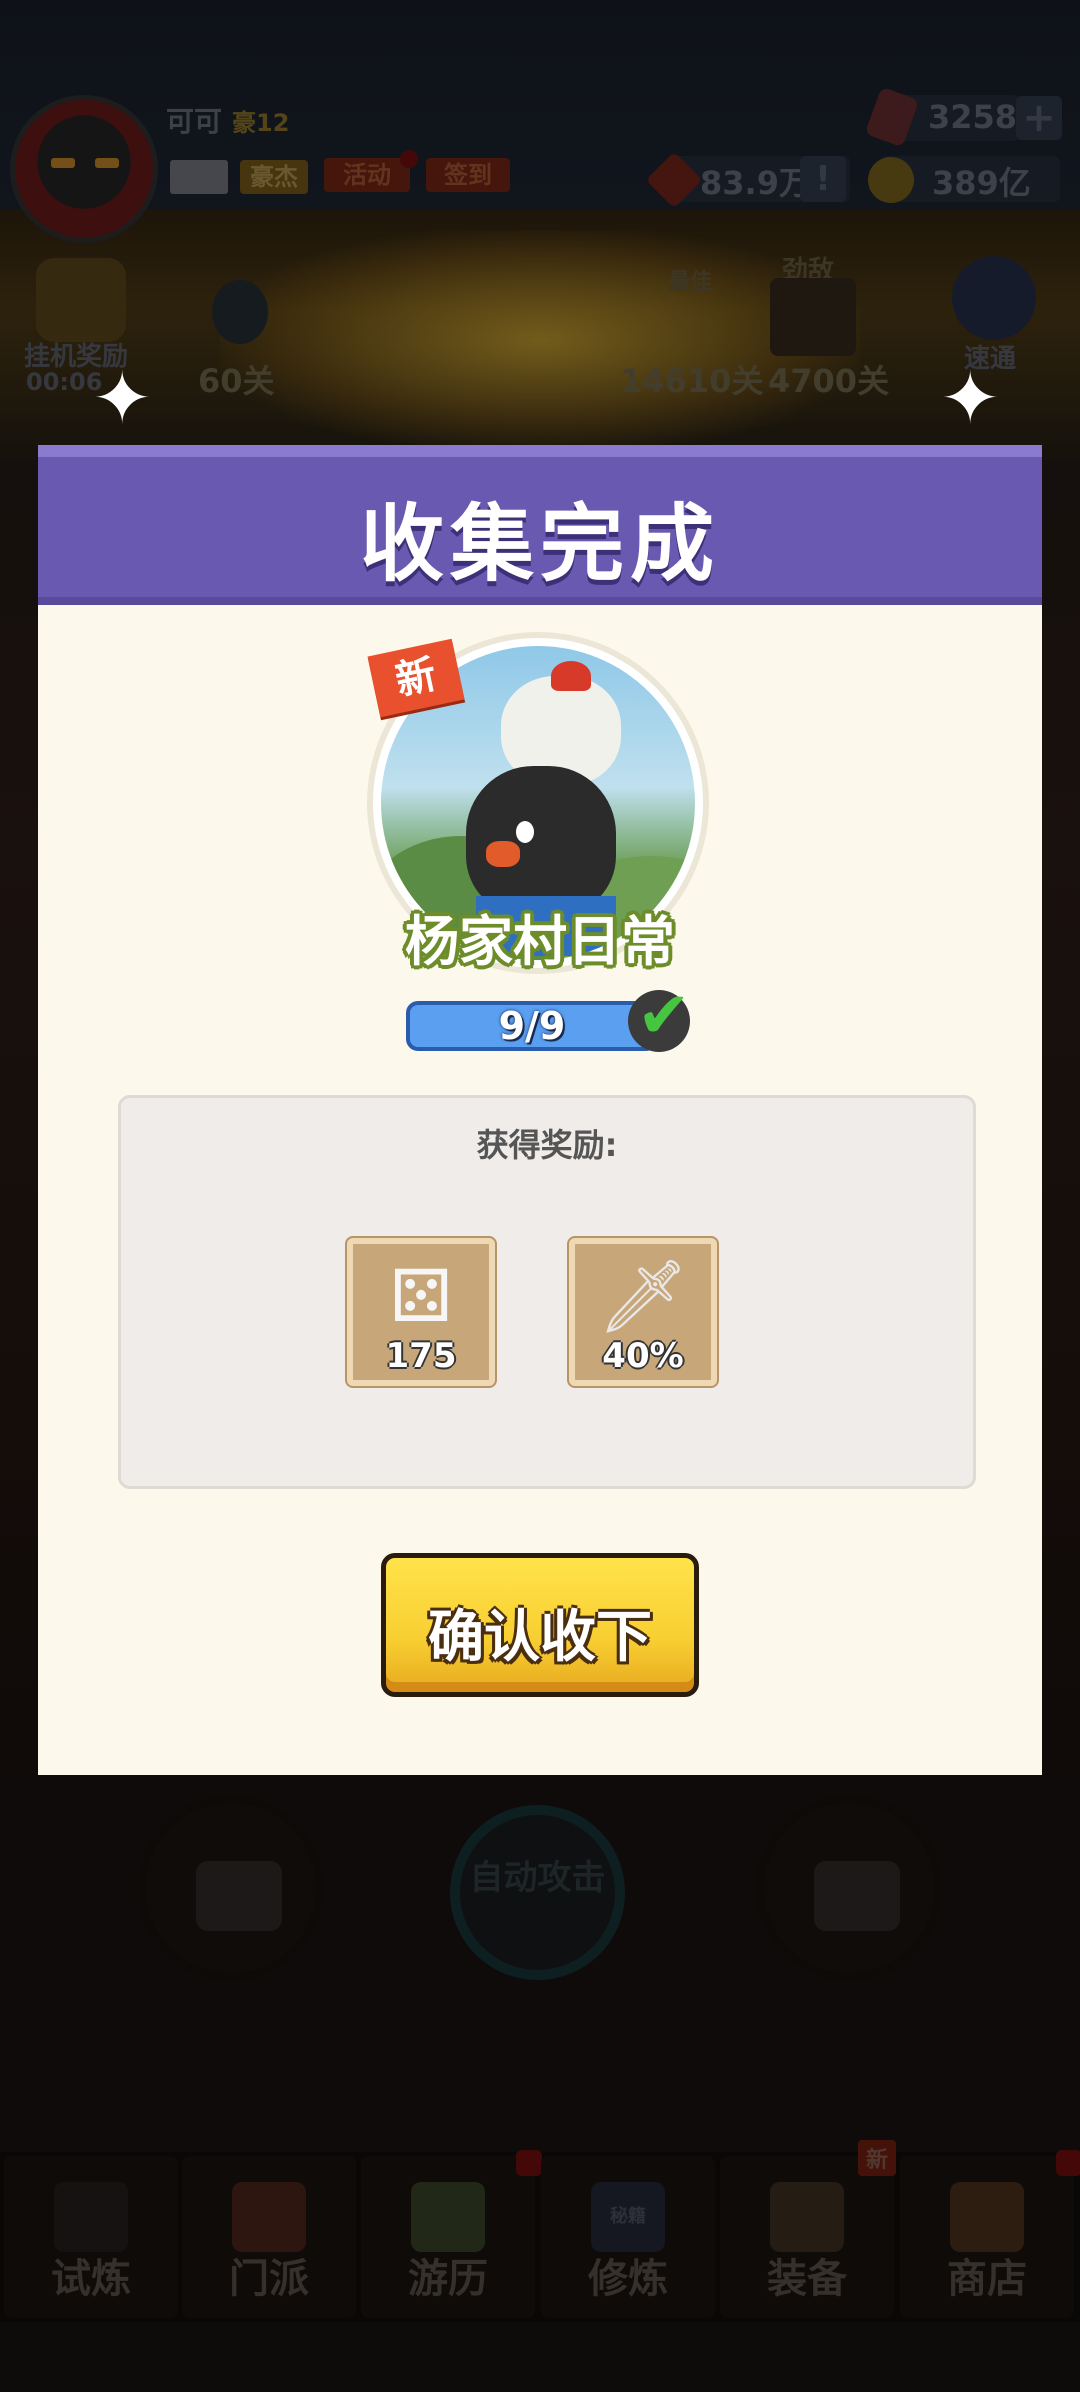 Image resolution: width=1080 pixels, height=2392 pixels. What do you see at coordinates (643, 1356) in the screenshot?
I see `reward-value: 40%` at bounding box center [643, 1356].